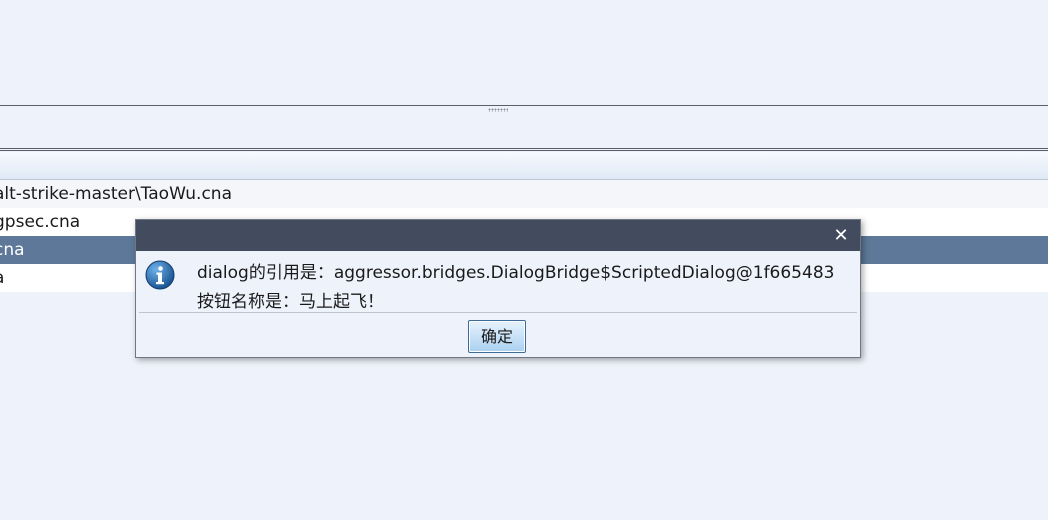 This screenshot has width=1048, height=520. I want to click on scripts-table-header, so click(524, 166).